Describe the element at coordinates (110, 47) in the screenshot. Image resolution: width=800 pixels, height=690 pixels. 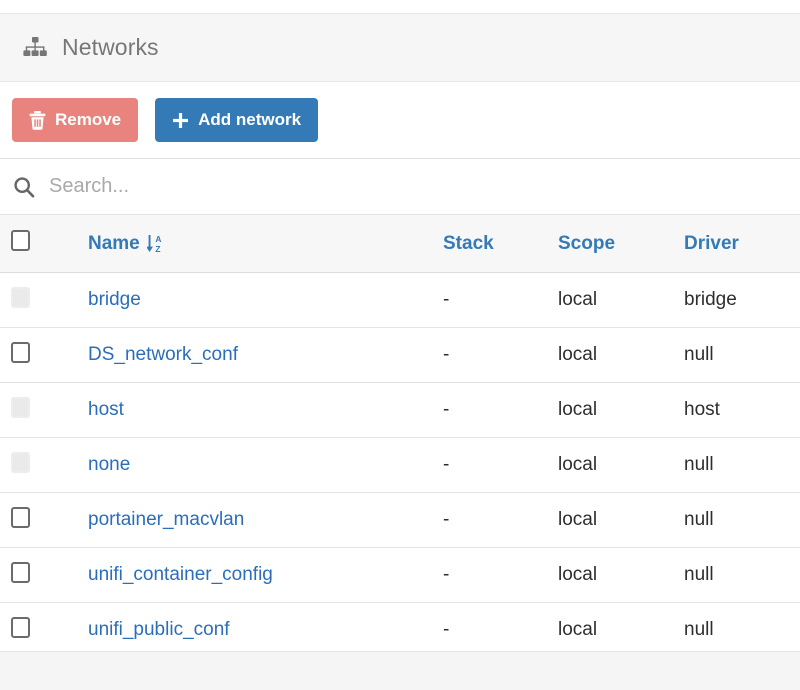
I see `page-title: Networks` at that location.